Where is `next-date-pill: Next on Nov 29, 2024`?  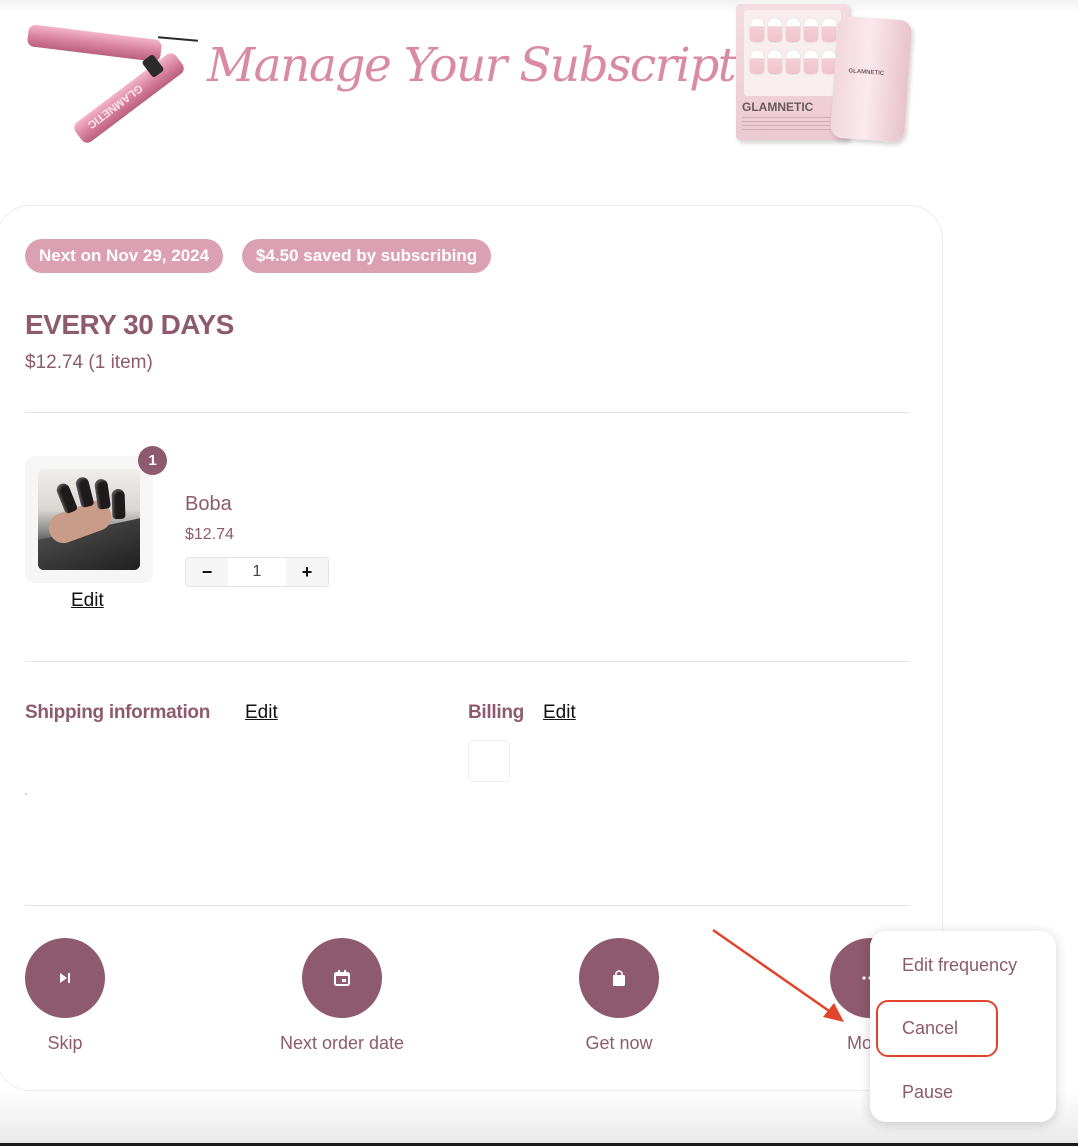 next-date-pill: Next on Nov 29, 2024 is located at coordinates (124, 256).